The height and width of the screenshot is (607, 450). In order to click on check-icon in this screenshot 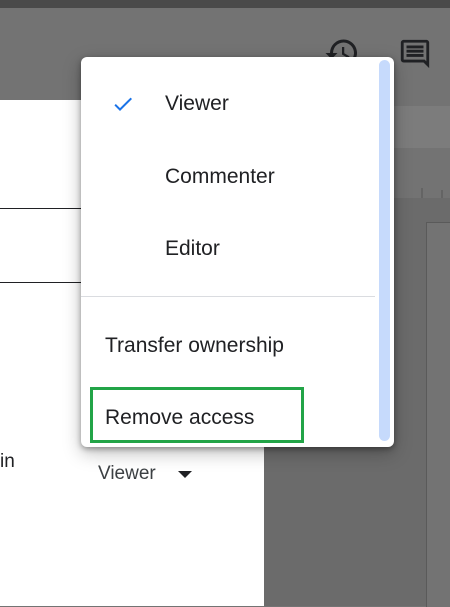, I will do `click(123, 104)`.